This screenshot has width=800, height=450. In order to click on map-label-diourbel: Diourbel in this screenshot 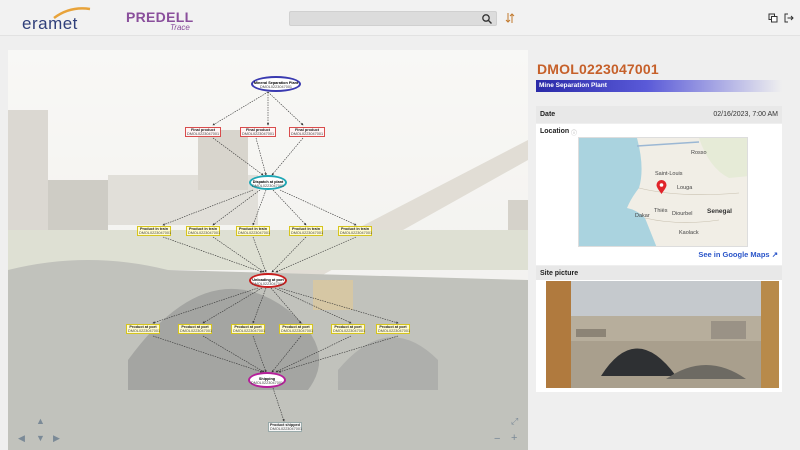, I will do `click(682, 214)`.